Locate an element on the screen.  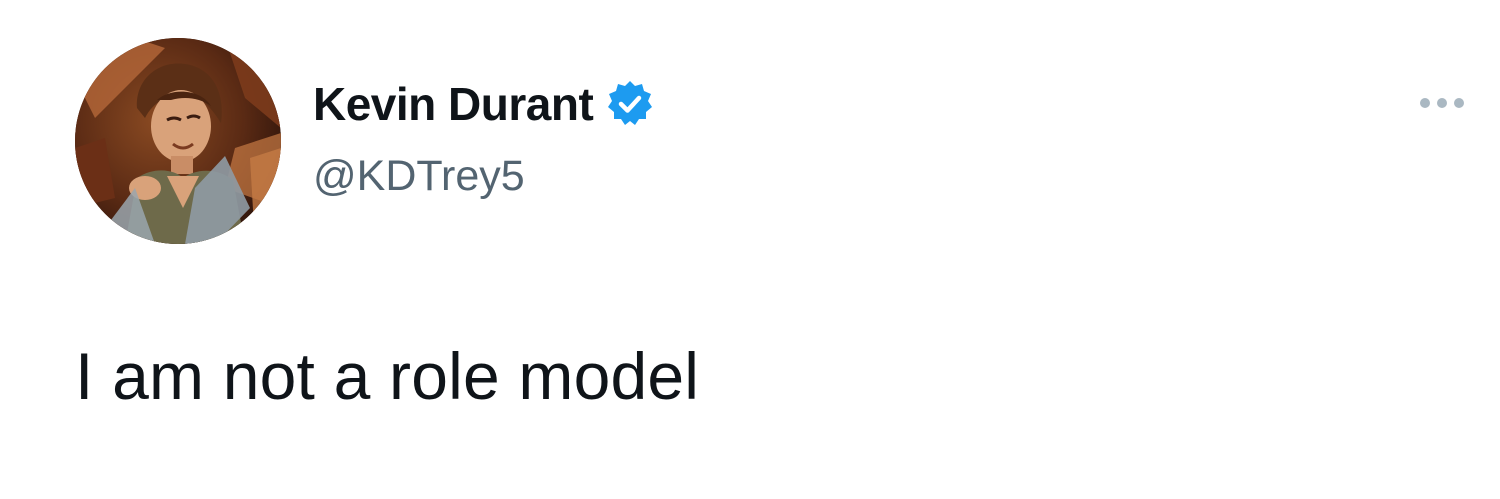
tweet-text: I am not a role model is located at coordinates (387, 376).